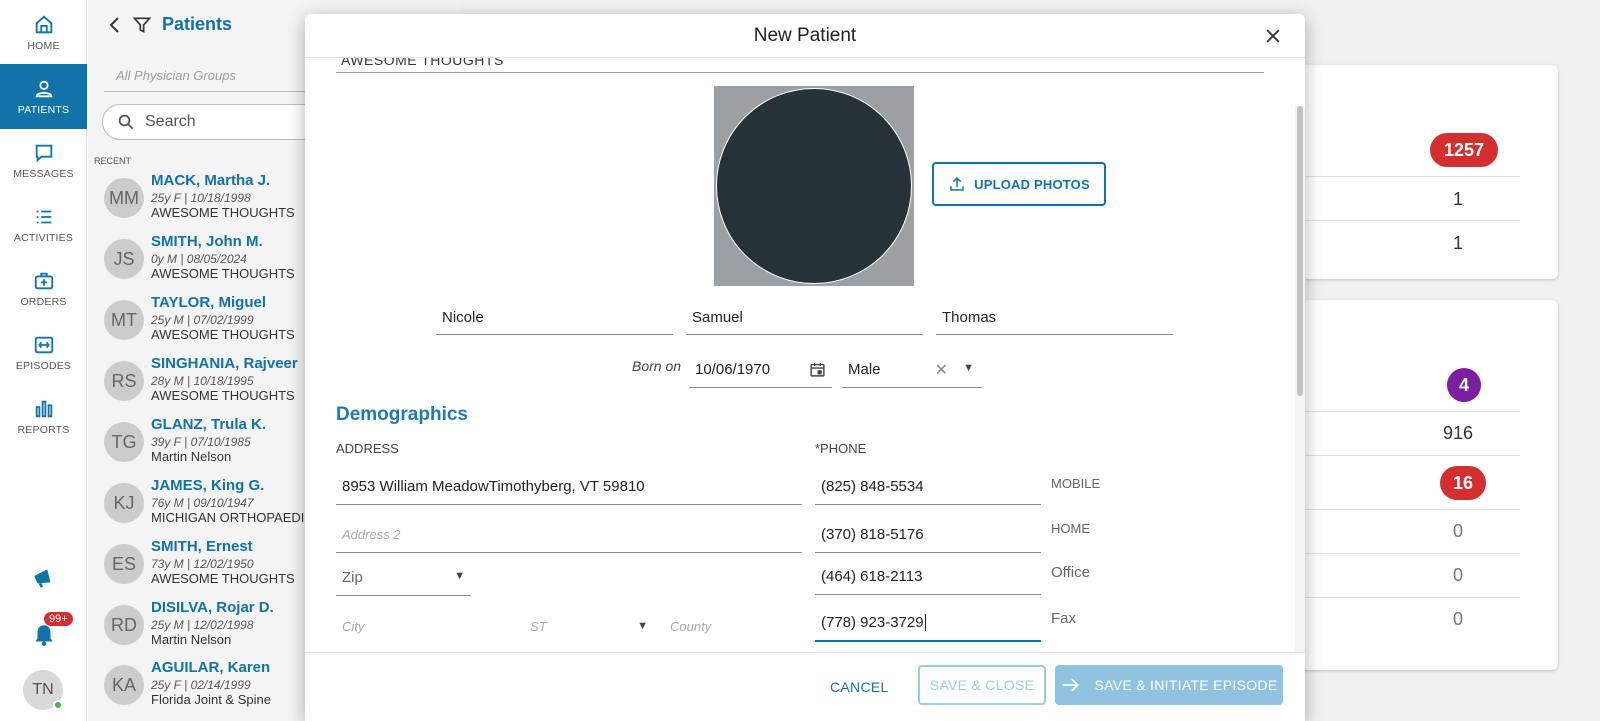  I want to click on search-placeholder: Search, so click(170, 121).